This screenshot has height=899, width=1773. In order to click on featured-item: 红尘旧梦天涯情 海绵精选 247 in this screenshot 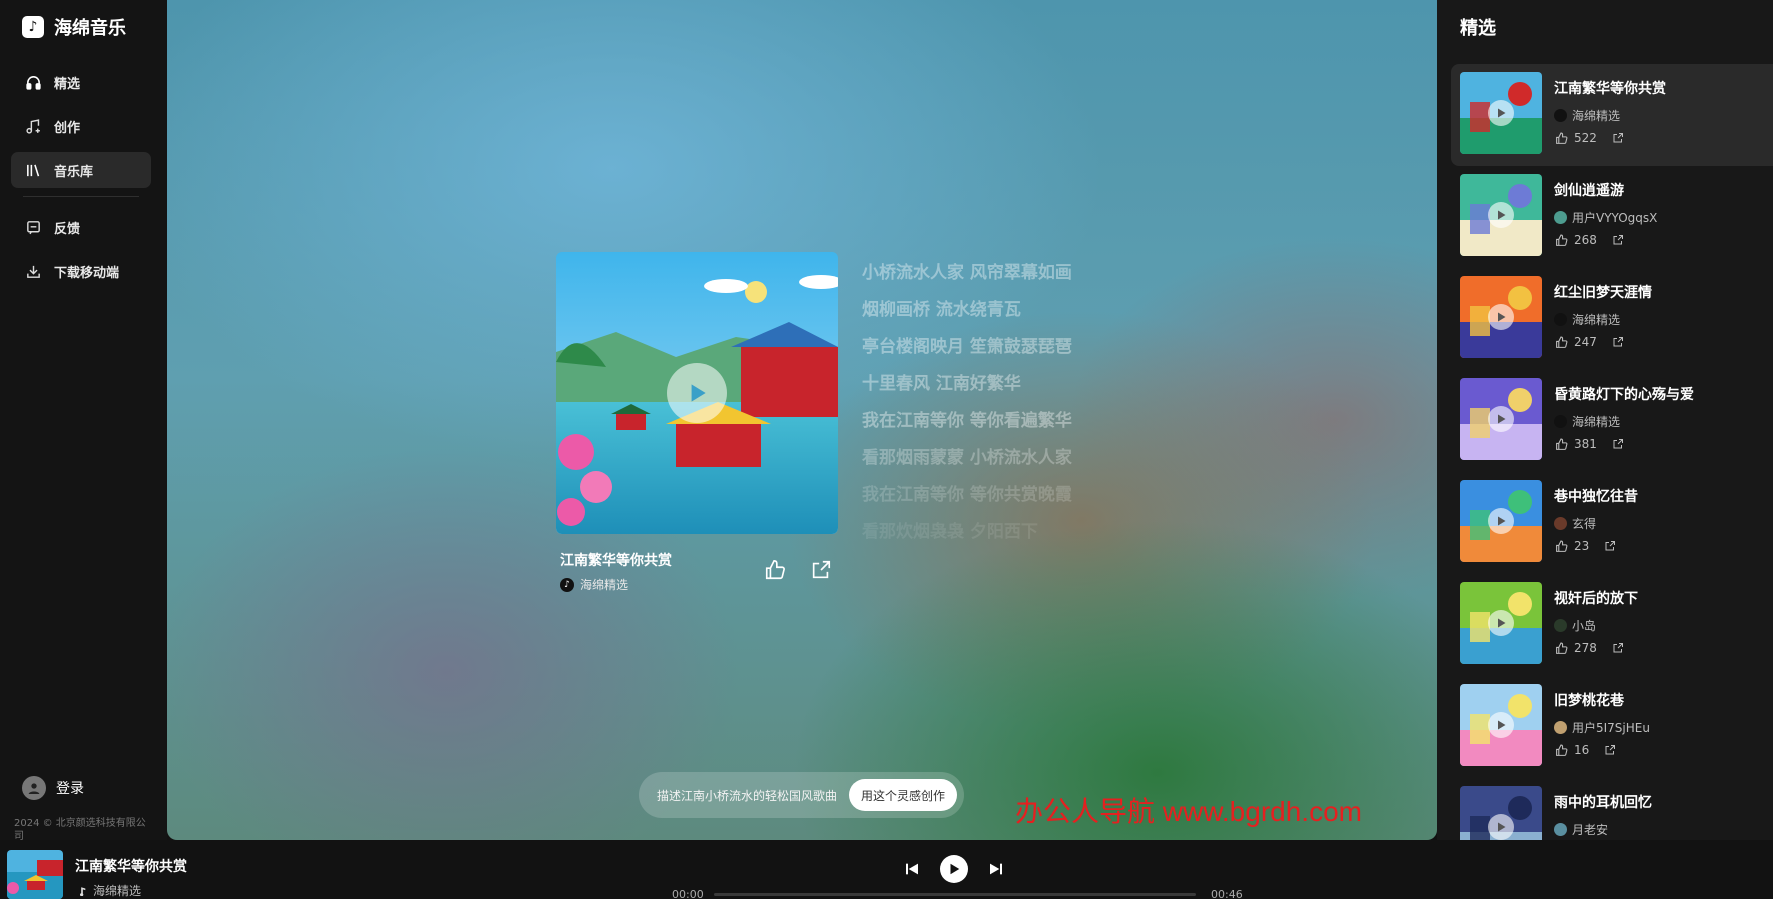, I will do `click(1612, 319)`.